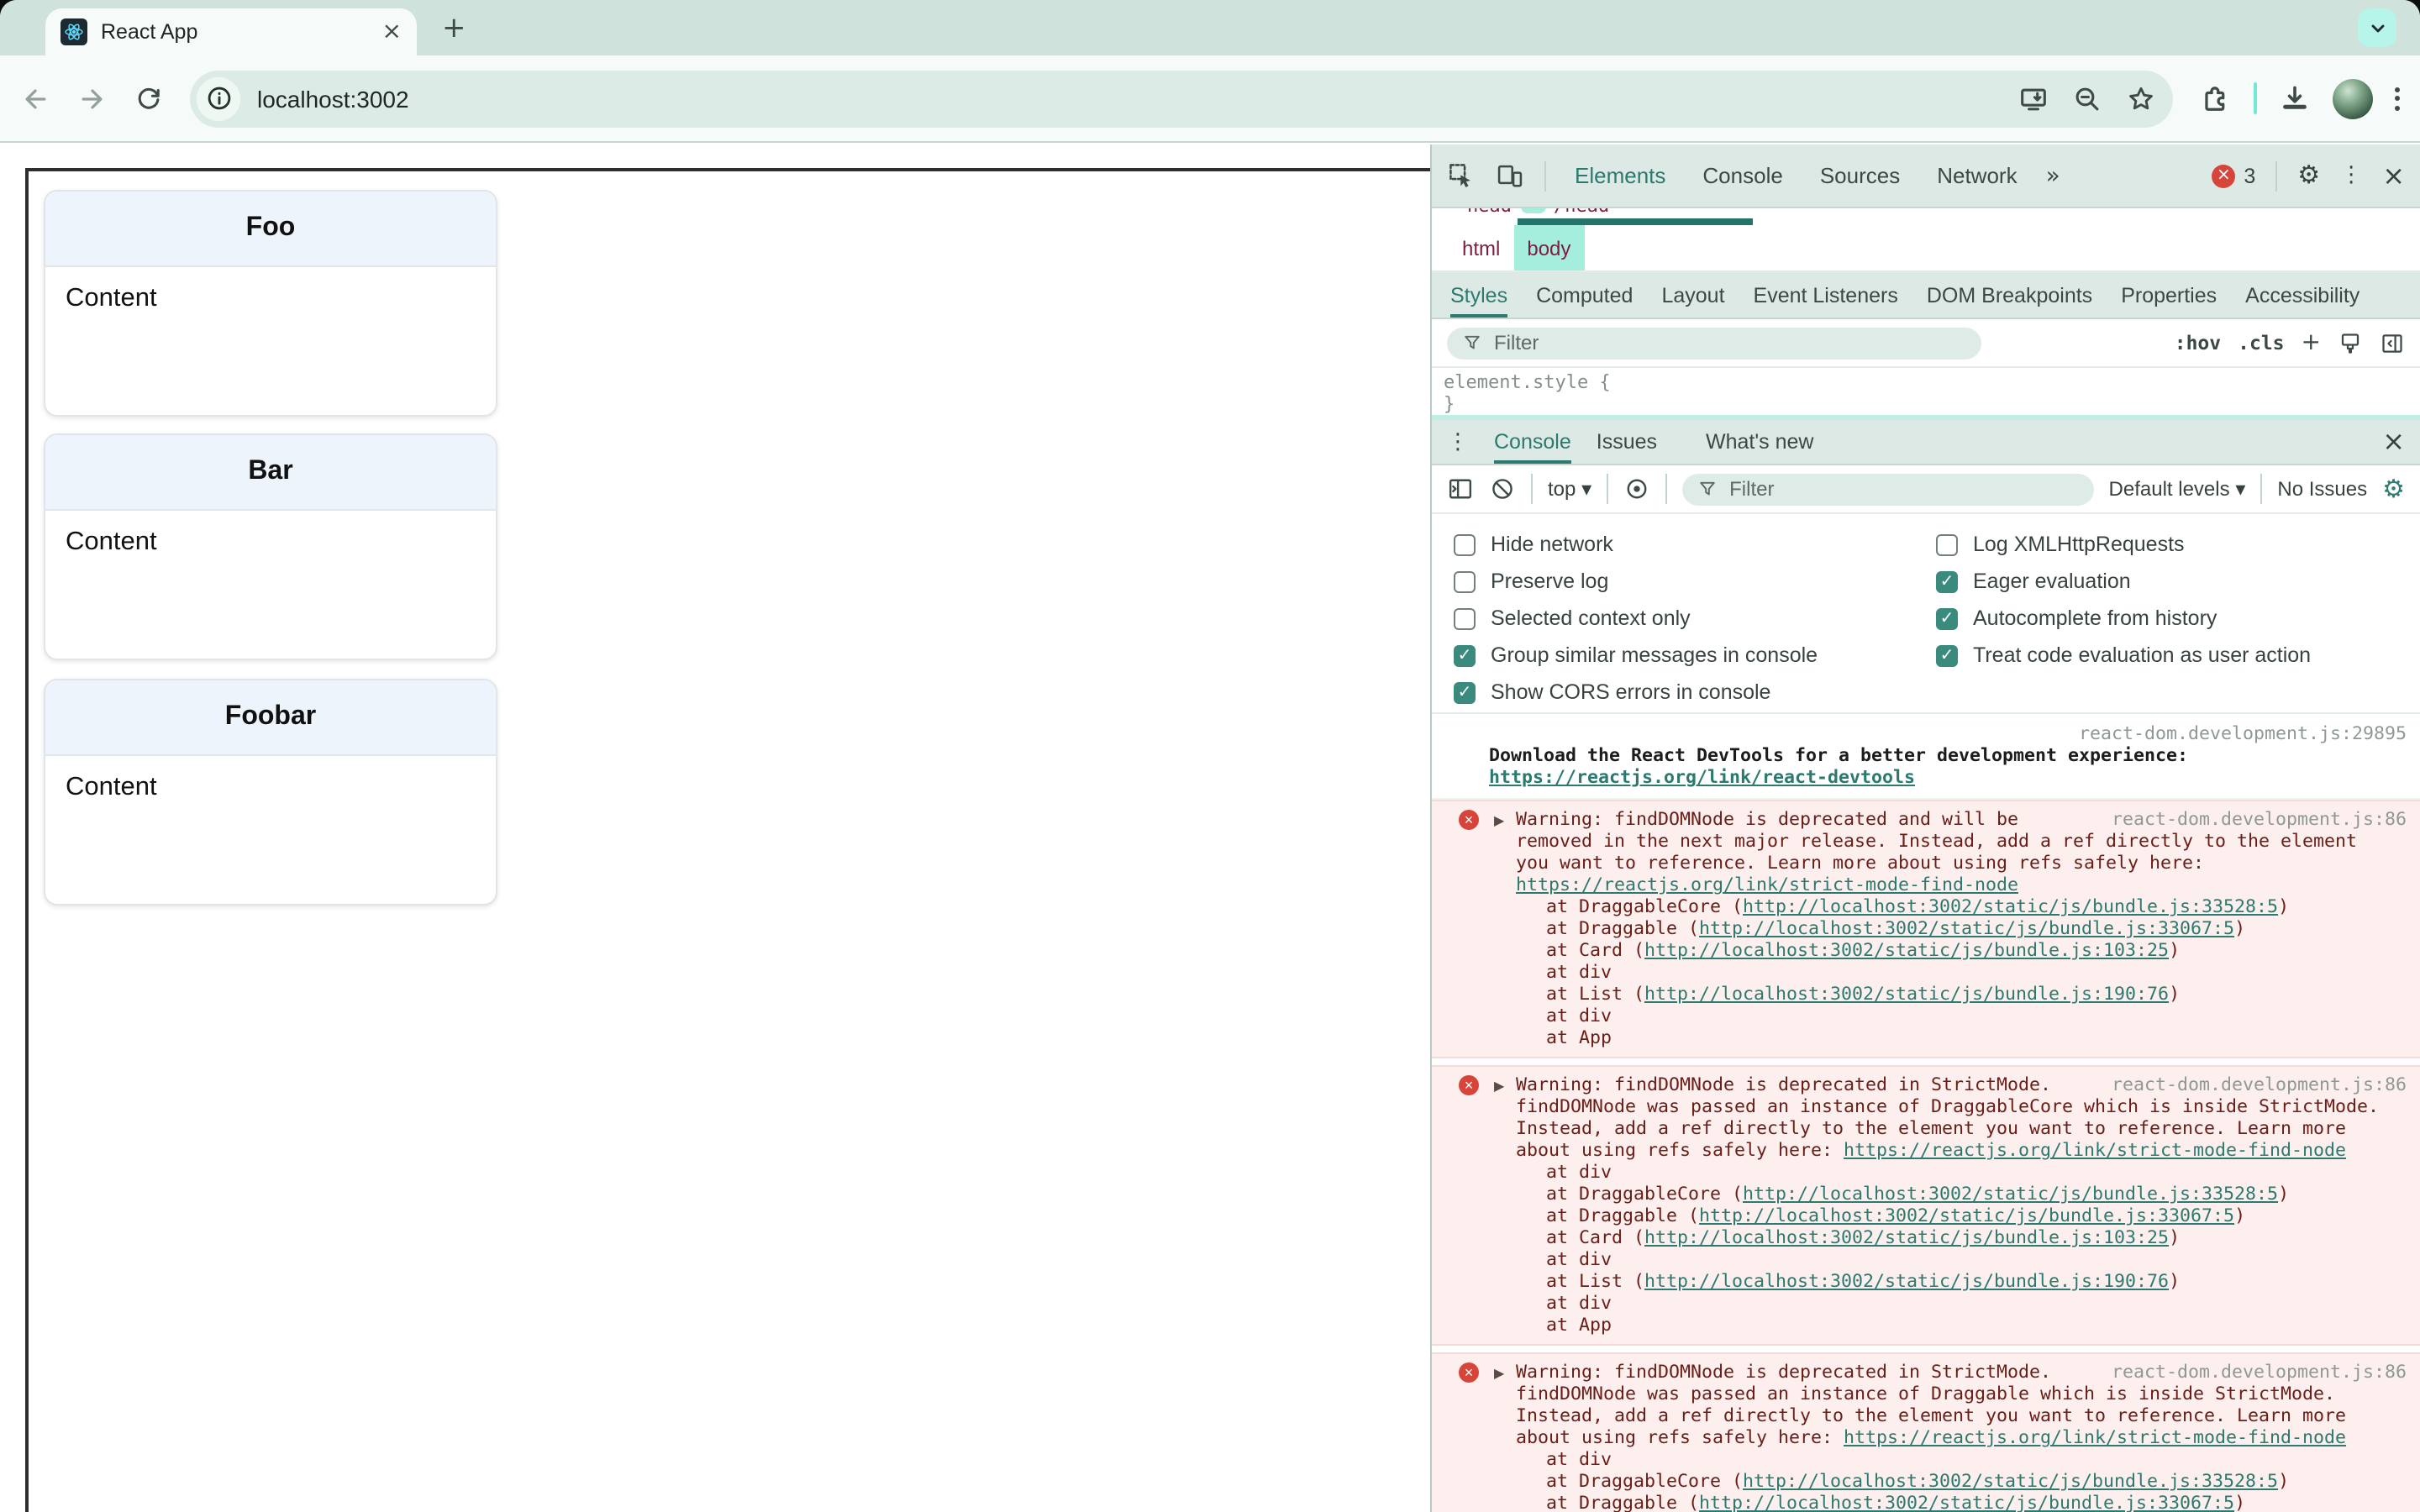  What do you see at coordinates (2351, 175) in the screenshot?
I see `devtools-menu-icon: ⋮` at bounding box center [2351, 175].